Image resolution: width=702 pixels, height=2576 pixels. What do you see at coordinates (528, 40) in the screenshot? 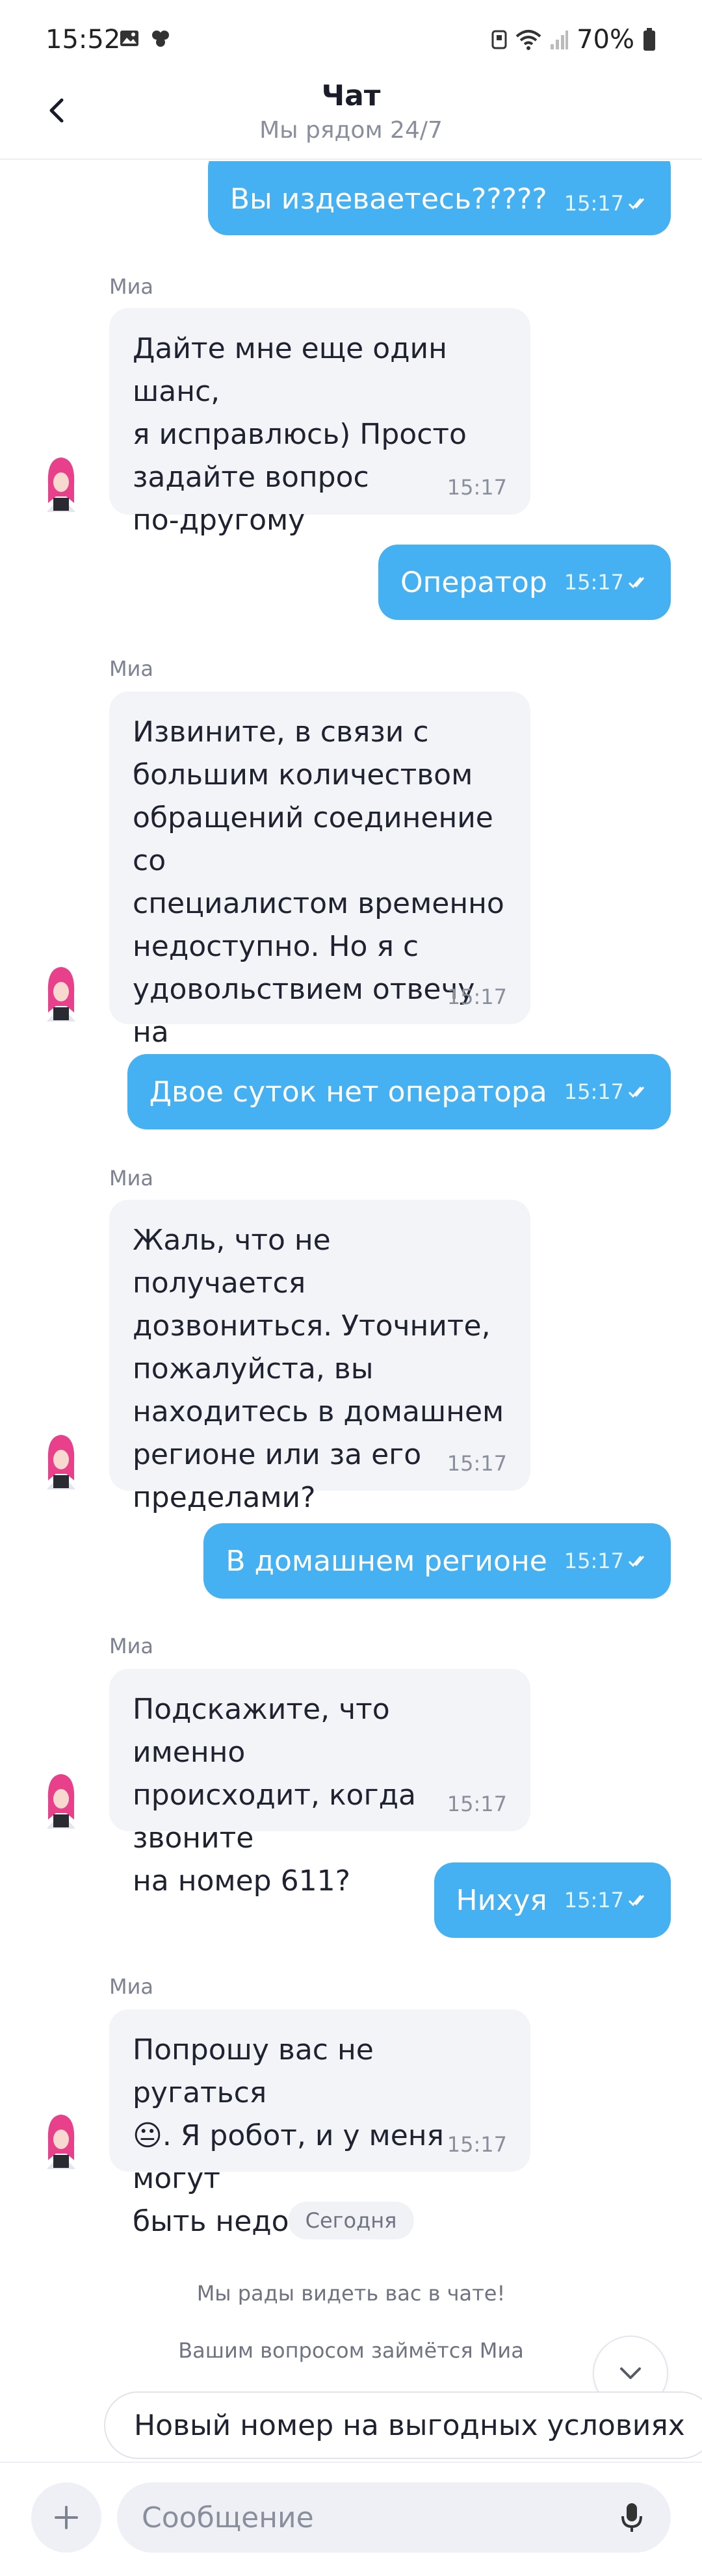
I see `wifi-icon` at bounding box center [528, 40].